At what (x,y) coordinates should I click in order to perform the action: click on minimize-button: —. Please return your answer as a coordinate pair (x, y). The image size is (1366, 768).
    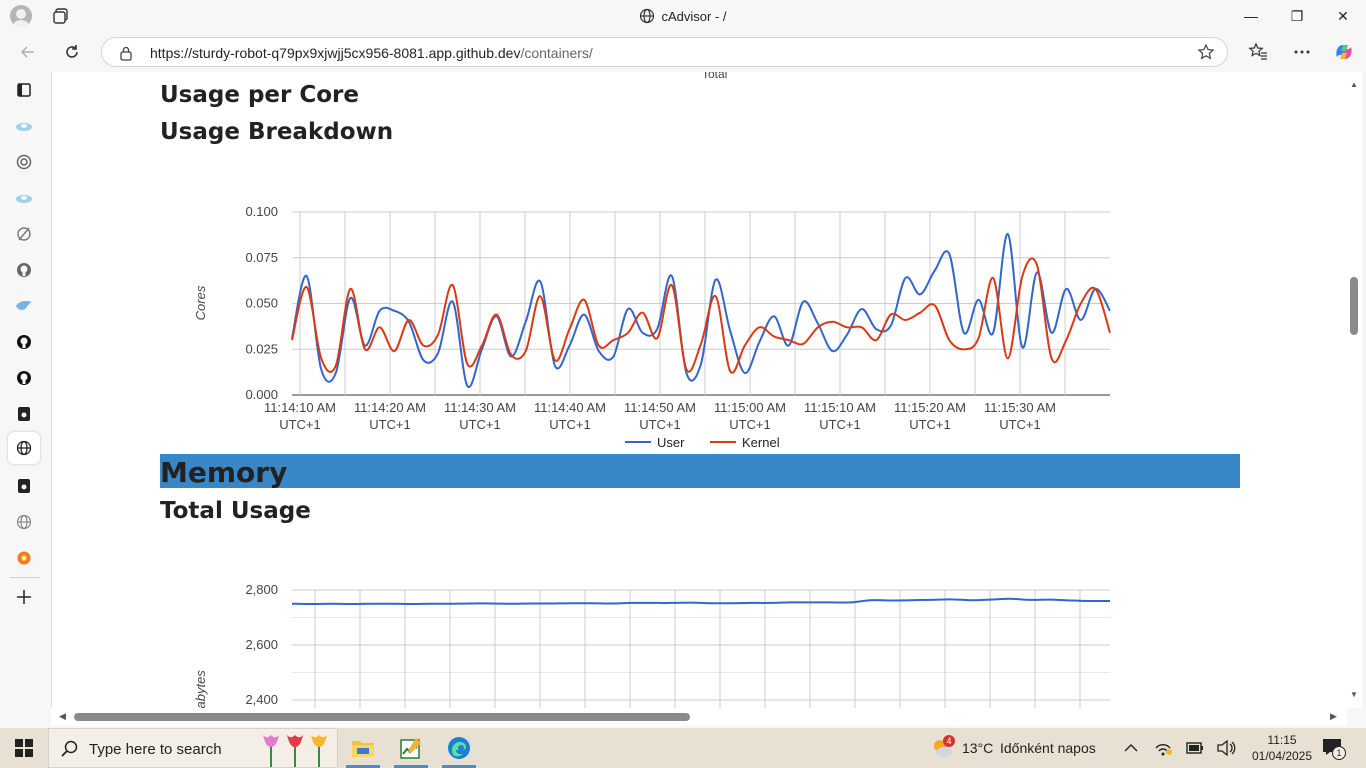
    Looking at the image, I should click on (1251, 16).